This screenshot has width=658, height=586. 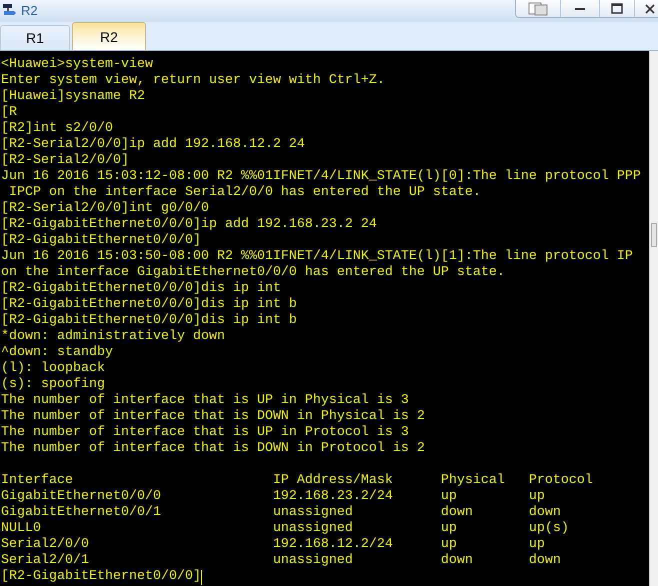 What do you see at coordinates (101, 241) in the screenshot?
I see `terminal-line: [R2-GigabitEthernet0/0/0]` at bounding box center [101, 241].